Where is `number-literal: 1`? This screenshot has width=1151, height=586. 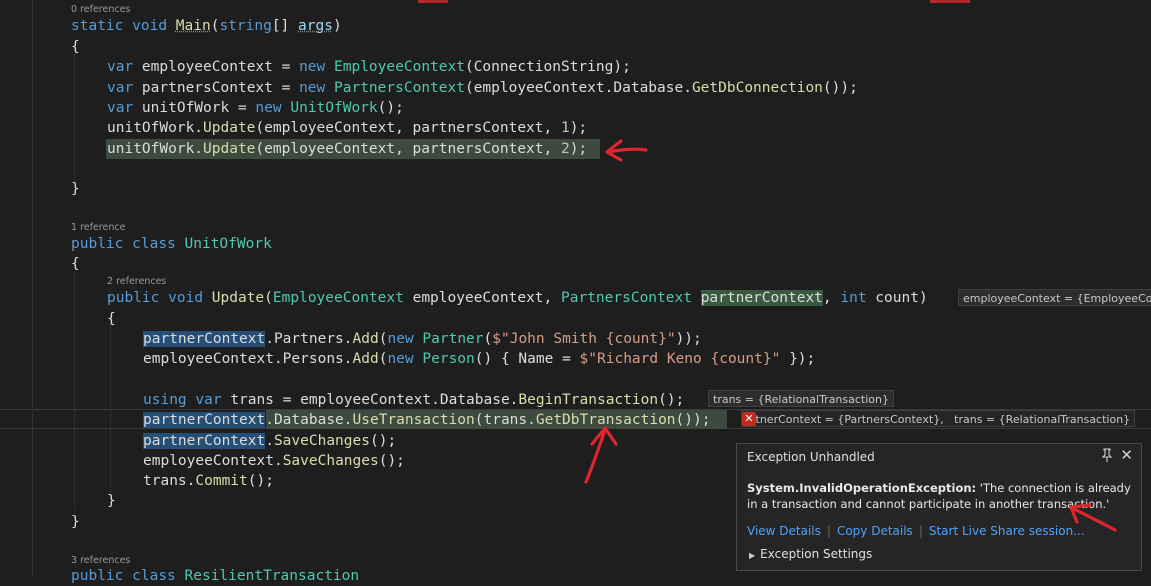
number-literal: 1 is located at coordinates (565, 128).